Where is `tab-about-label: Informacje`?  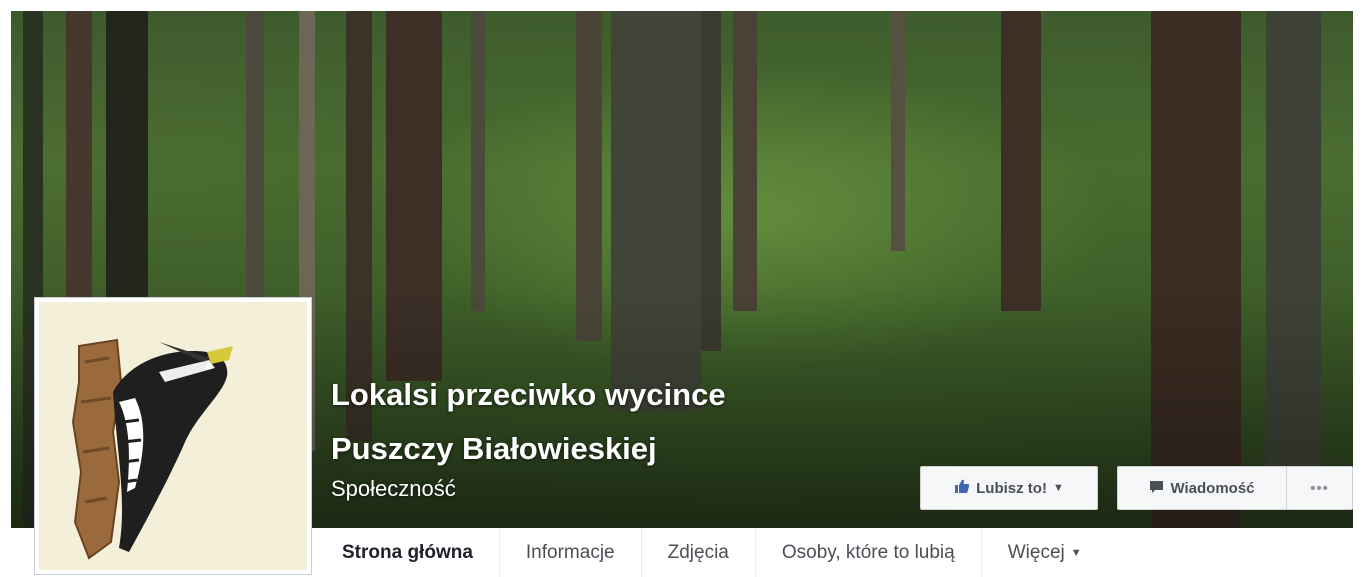 tab-about-label: Informacje is located at coordinates (570, 552).